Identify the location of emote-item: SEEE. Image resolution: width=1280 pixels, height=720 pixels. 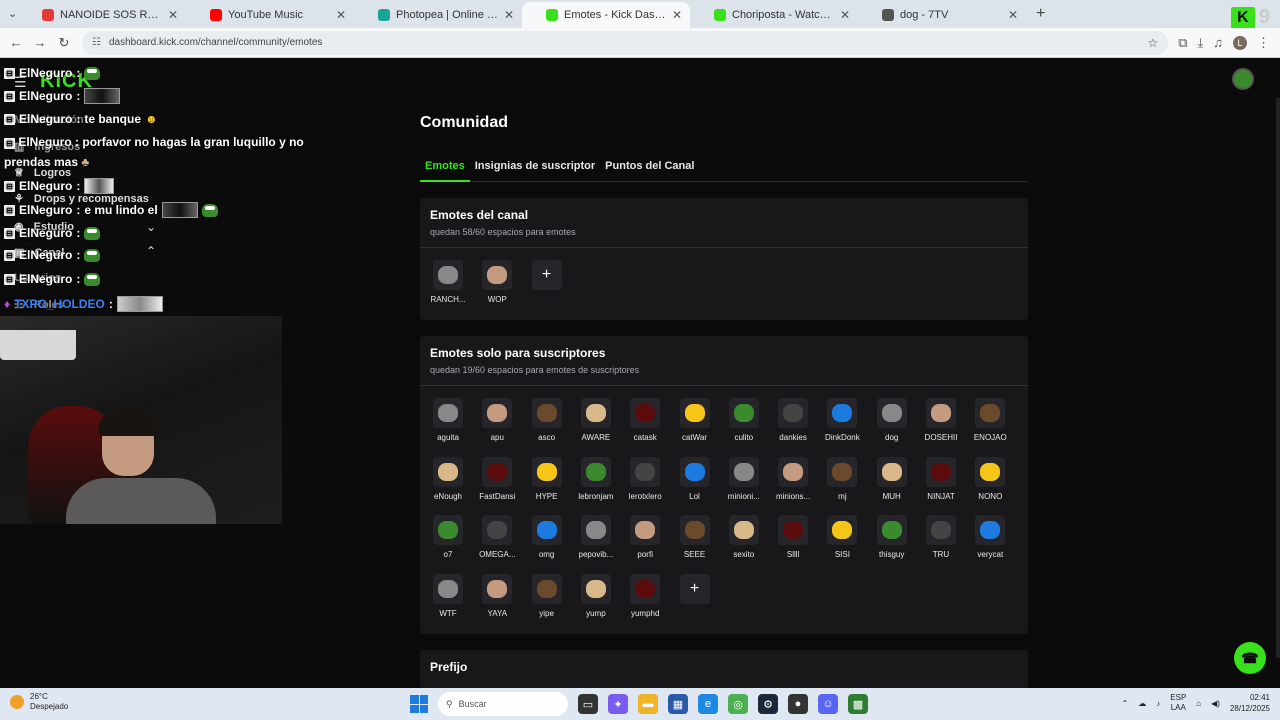
(695, 537).